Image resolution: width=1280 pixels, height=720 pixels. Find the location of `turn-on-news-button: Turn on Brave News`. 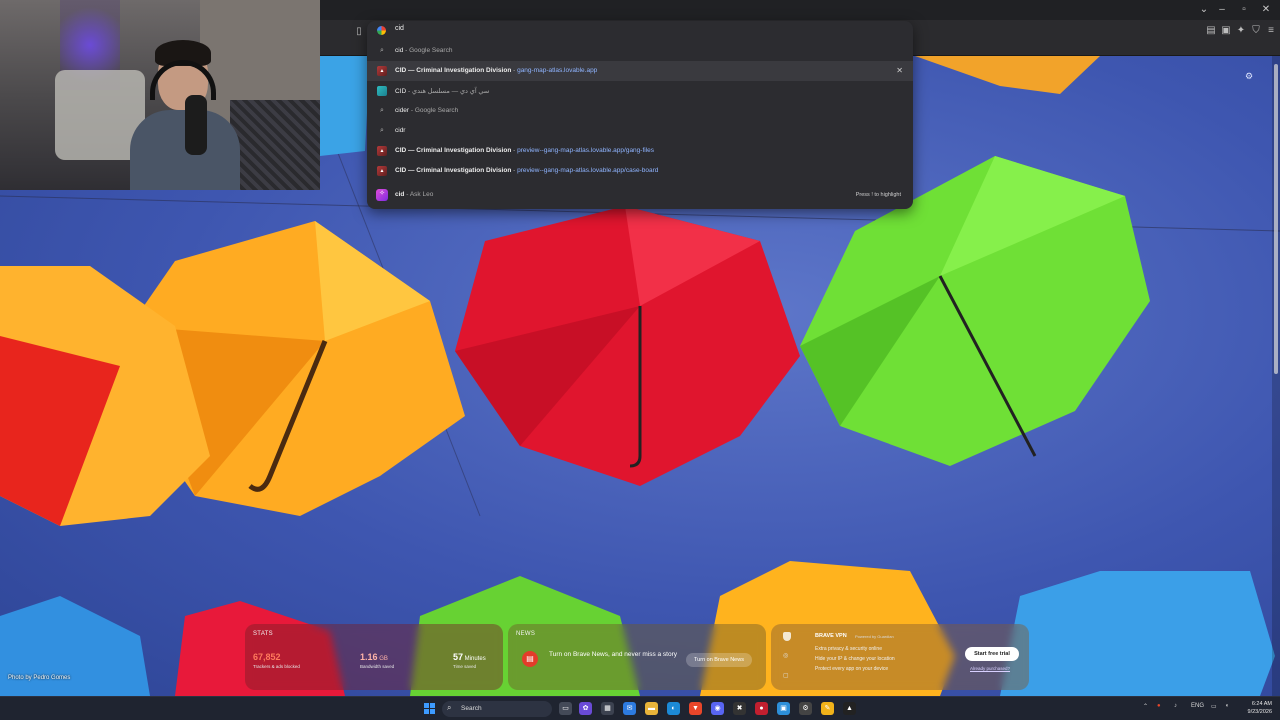

turn-on-news-button: Turn on Brave News is located at coordinates (719, 660).